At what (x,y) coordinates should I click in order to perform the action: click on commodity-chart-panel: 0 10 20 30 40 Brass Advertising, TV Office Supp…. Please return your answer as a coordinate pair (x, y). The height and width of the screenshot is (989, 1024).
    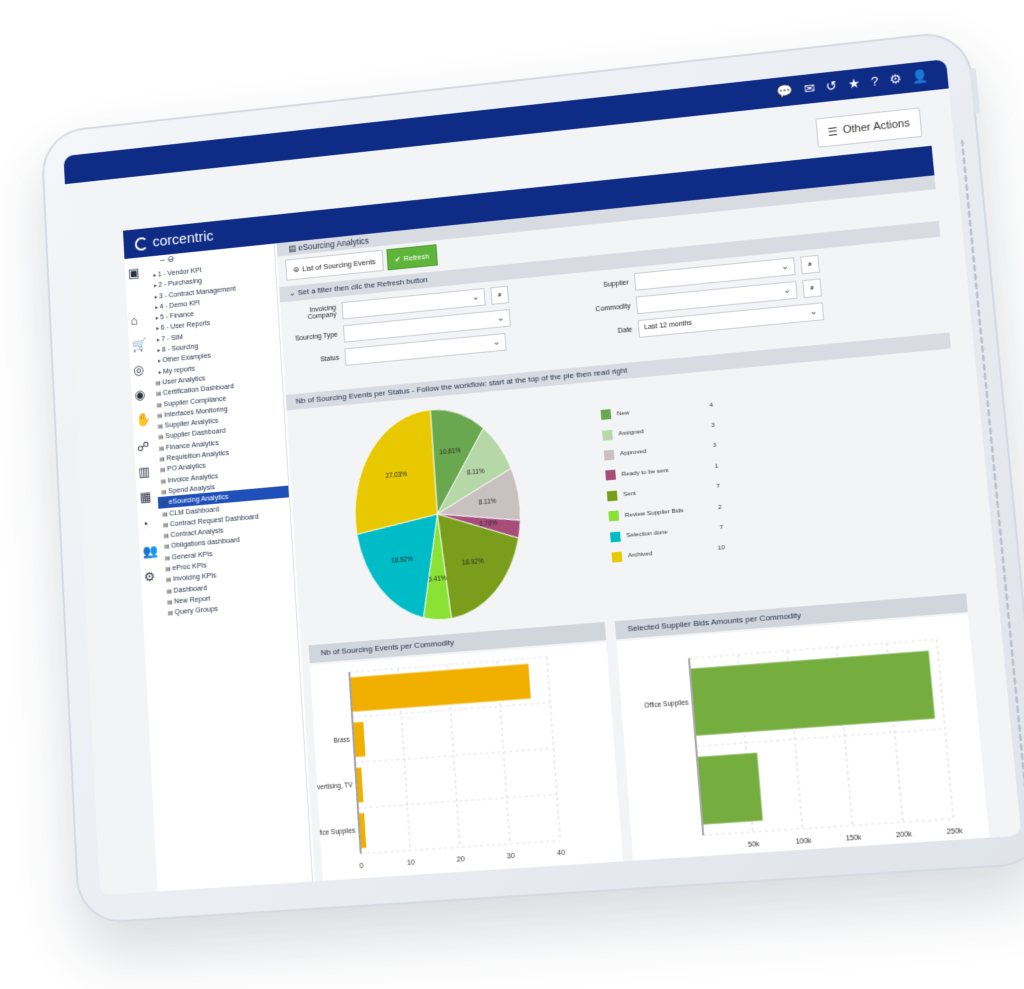
    Looking at the image, I should click on (466, 761).